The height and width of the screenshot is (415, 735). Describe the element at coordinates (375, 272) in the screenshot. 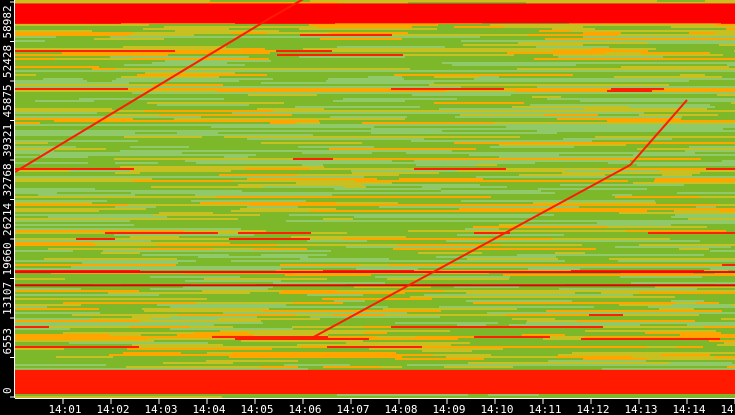

I see `dense-band` at that location.